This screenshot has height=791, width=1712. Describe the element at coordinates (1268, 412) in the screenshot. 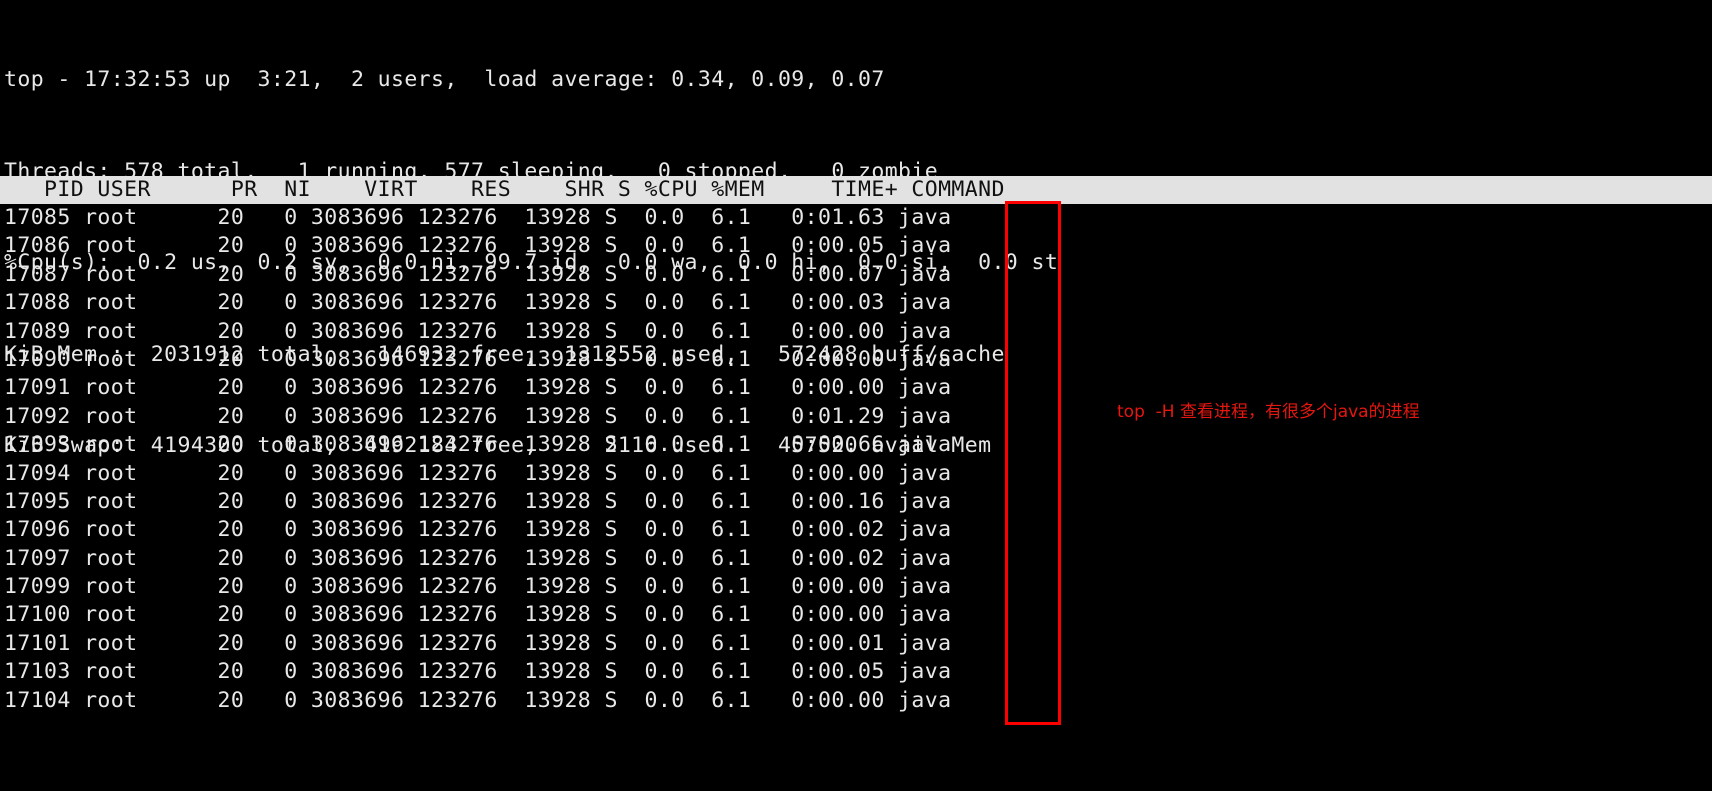

I see `annotation-note: top -H 查看进程，有很多个java的进程` at that location.